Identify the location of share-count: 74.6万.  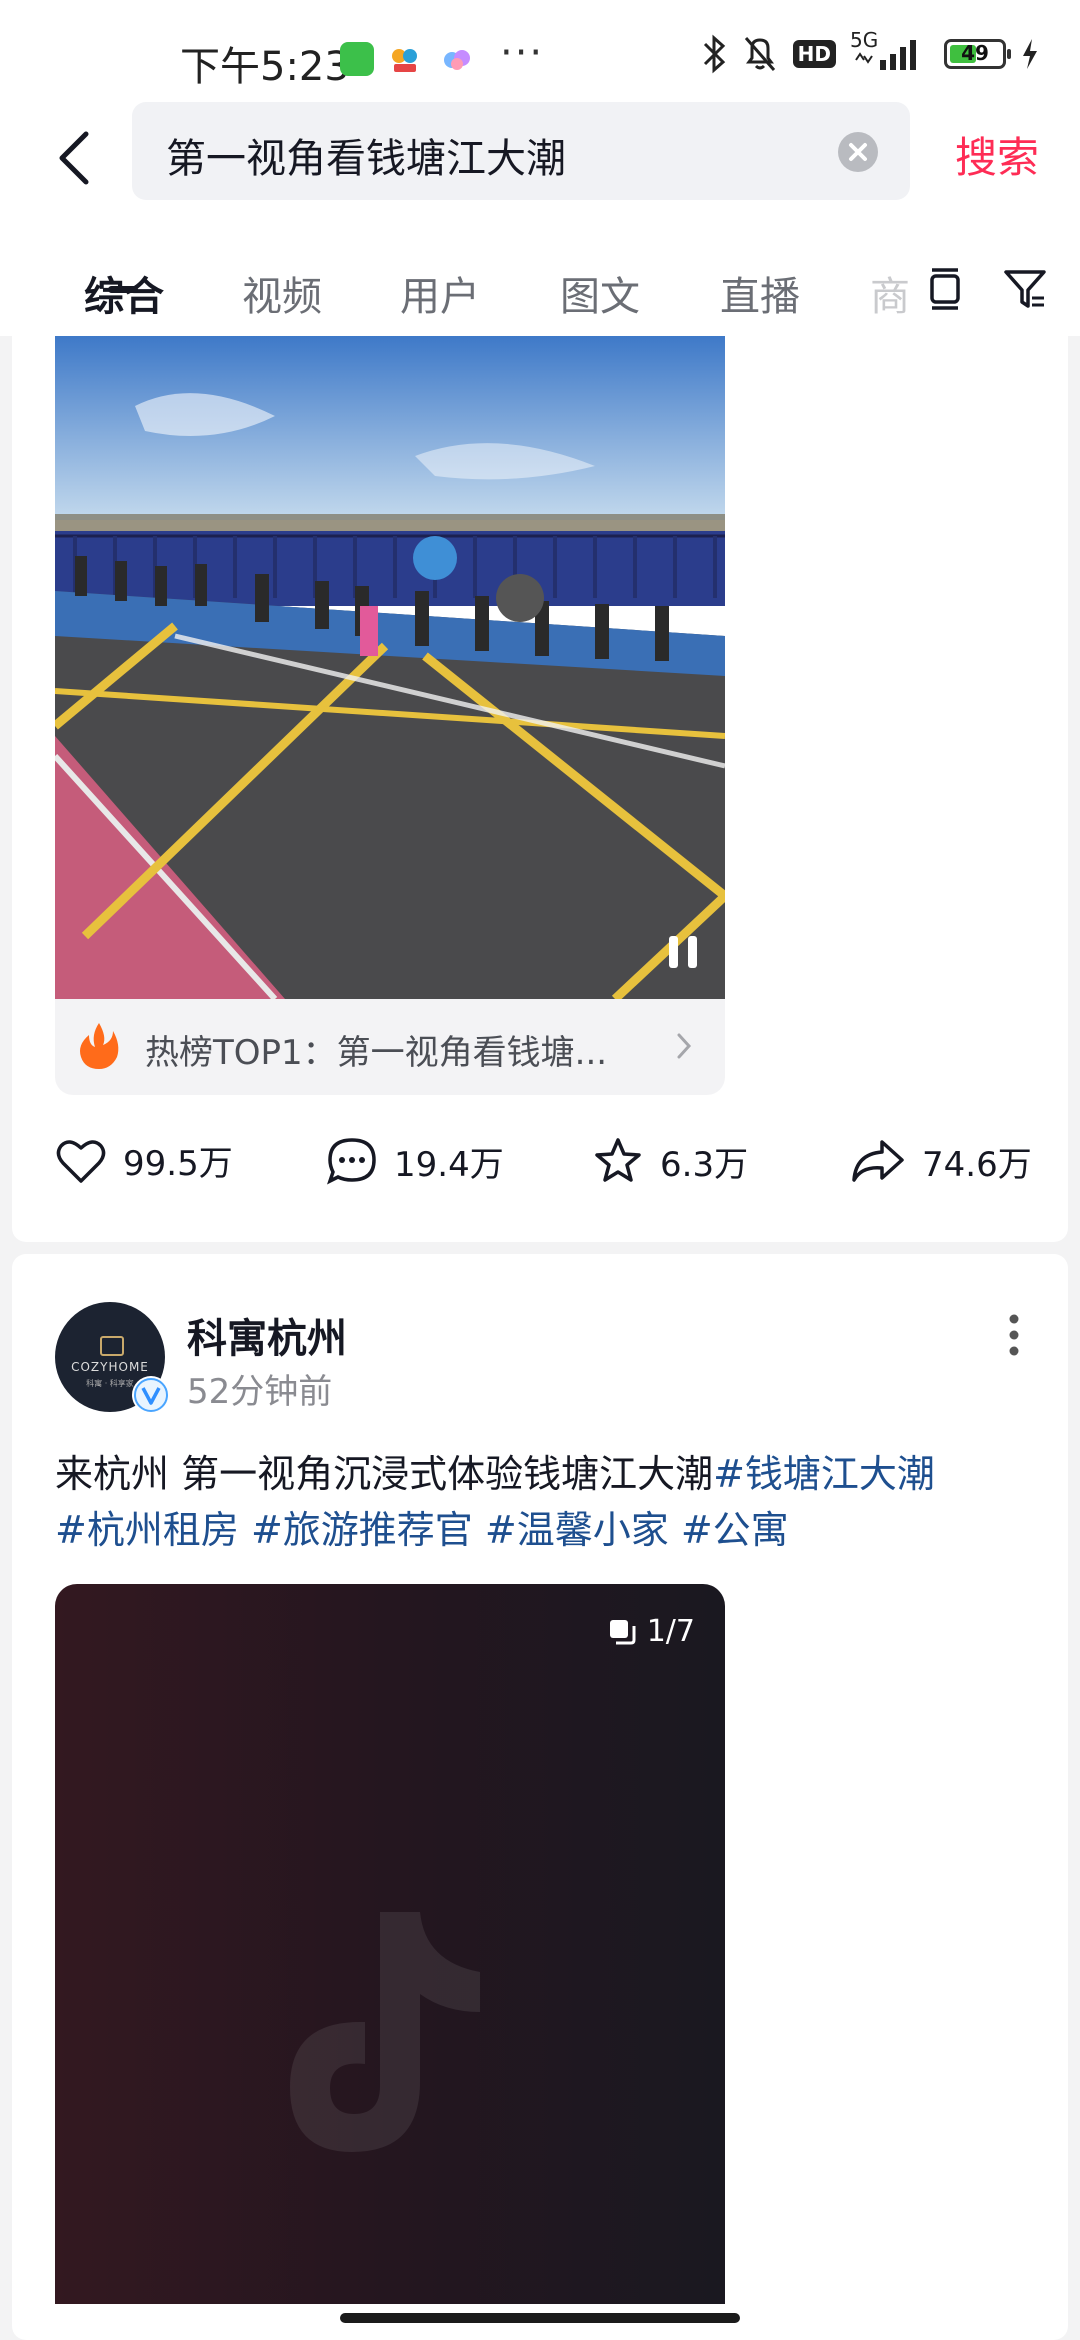
(977, 1164).